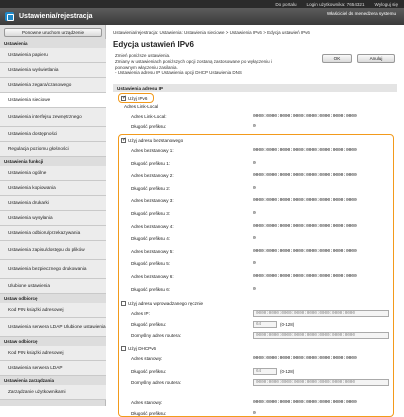 This screenshot has height=417, width=404. I want to click on sidebar-category: Ustawienia zarządzania, so click(53, 380).